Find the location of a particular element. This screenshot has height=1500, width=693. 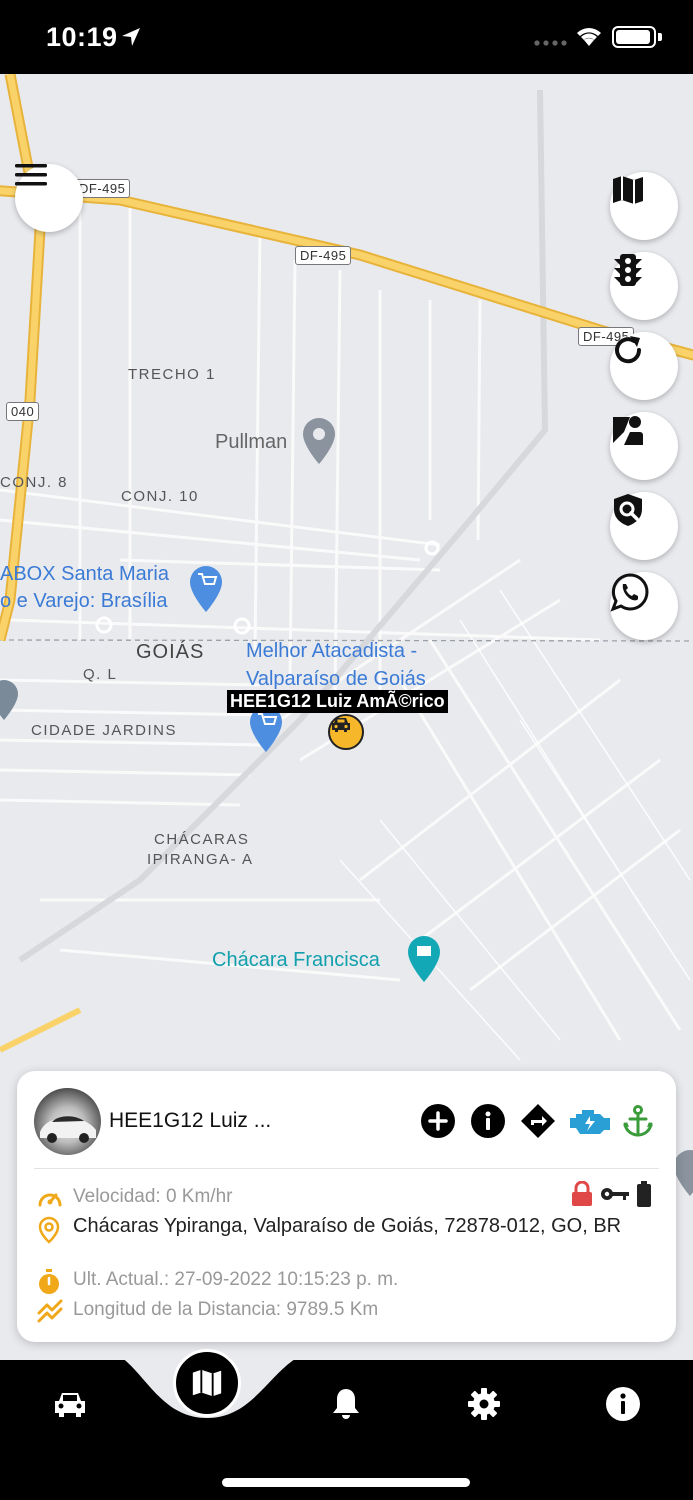

last-update-text: Ult. Actual.: 27-09-2022 10:15:23 p. m. is located at coordinates (236, 1279).